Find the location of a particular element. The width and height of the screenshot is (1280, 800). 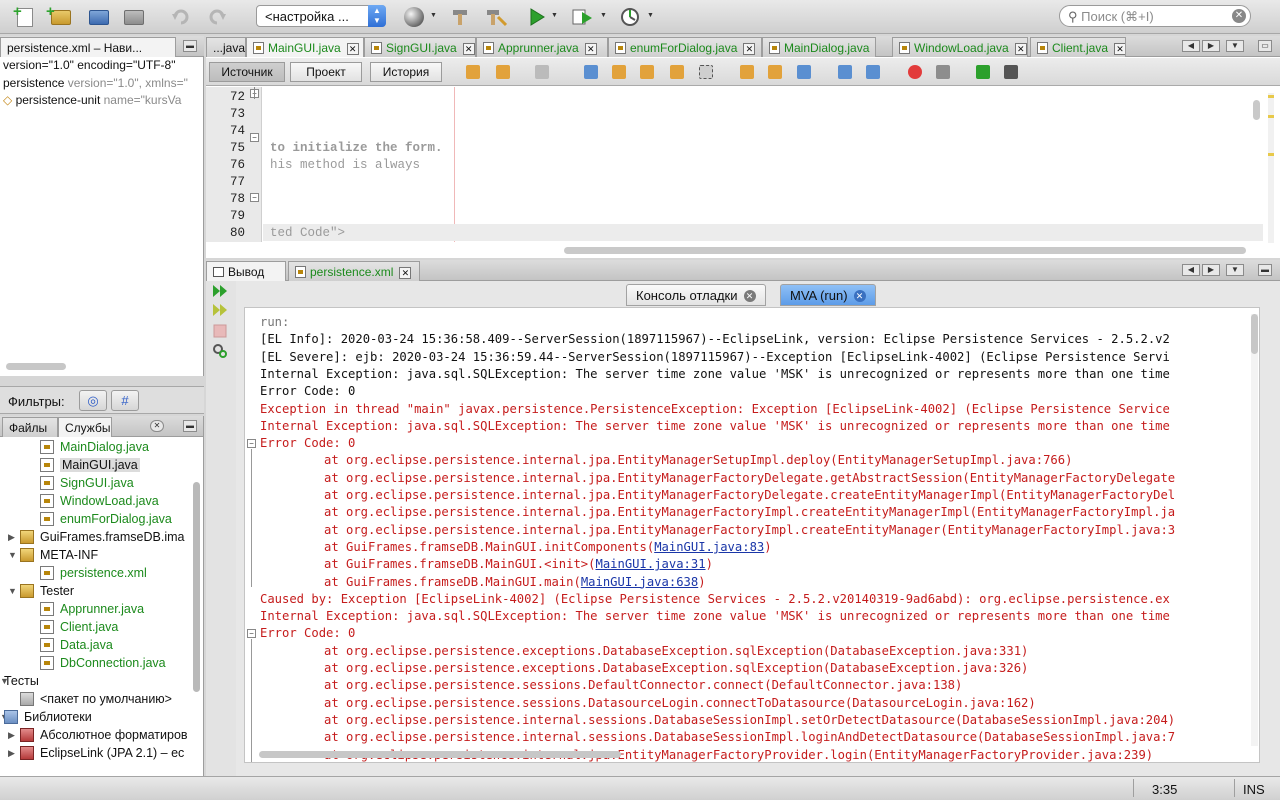

console-vscroll-thumb is located at coordinates (1254, 334).